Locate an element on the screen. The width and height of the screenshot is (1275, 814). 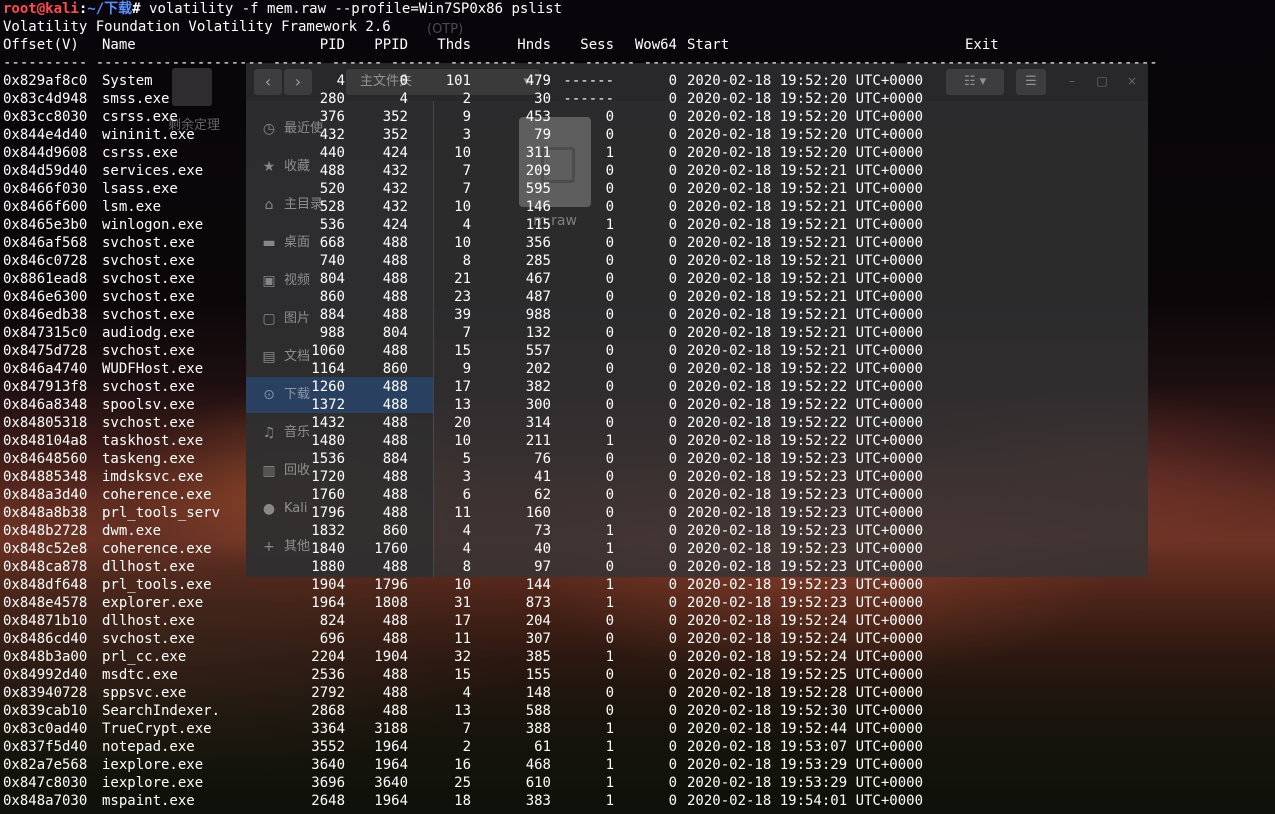
cell-pid: 1060 is located at coordinates (328, 351).